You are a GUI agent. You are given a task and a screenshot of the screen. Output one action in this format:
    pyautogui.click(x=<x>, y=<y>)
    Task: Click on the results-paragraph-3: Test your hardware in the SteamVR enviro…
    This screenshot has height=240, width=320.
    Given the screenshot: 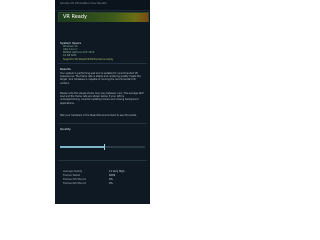 What is the action you would take?
    pyautogui.click(x=98, y=115)
    